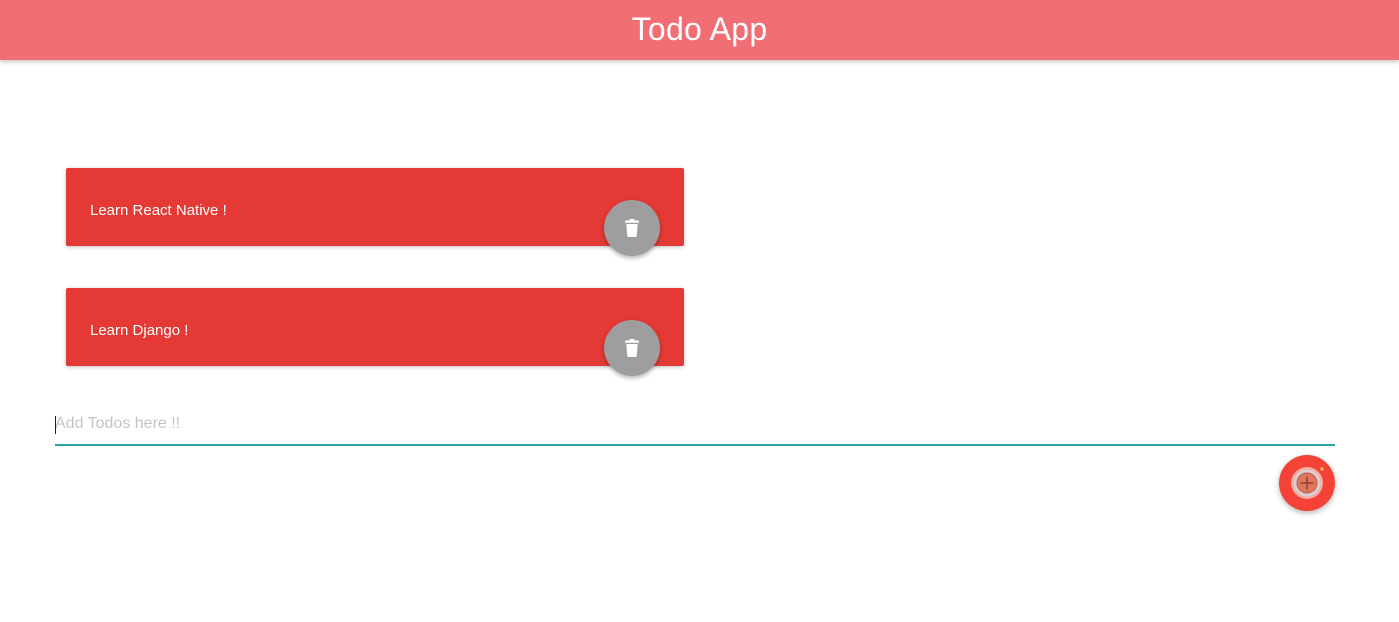 This screenshot has height=622, width=1399. I want to click on add-todo-button, so click(1307, 483).